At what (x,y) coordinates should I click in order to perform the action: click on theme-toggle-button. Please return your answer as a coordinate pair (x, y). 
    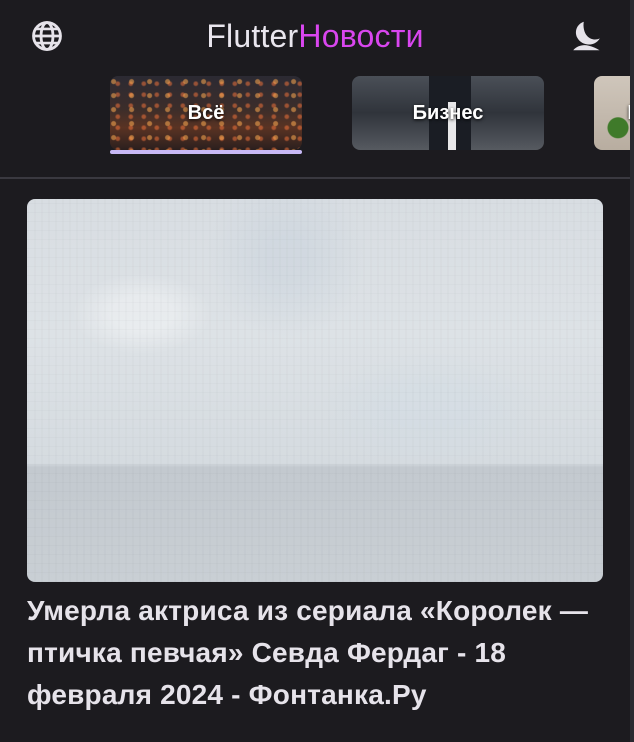
    Looking at the image, I should click on (586, 36).